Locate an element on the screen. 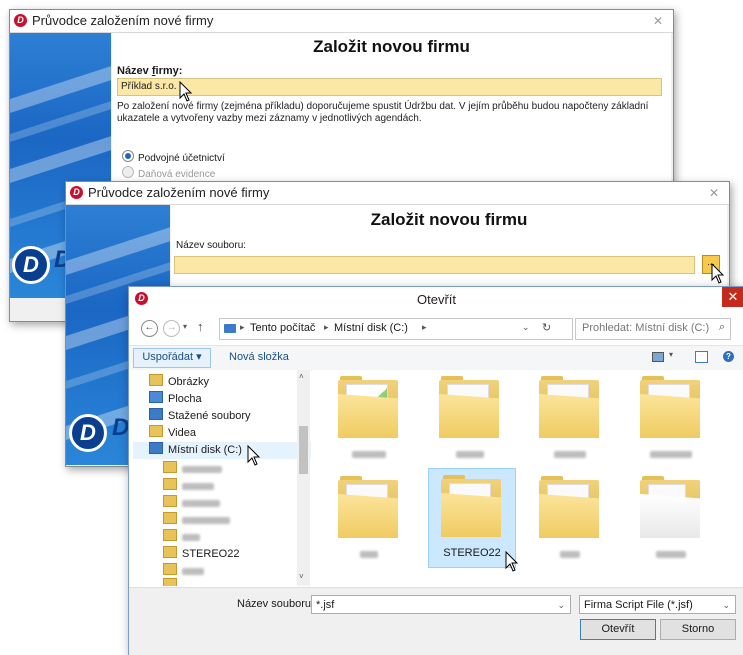  address-bar: ▸ Tento počítač ▸ Místní disk (C:) ▸ ⌄ ↻ is located at coordinates (396, 329).